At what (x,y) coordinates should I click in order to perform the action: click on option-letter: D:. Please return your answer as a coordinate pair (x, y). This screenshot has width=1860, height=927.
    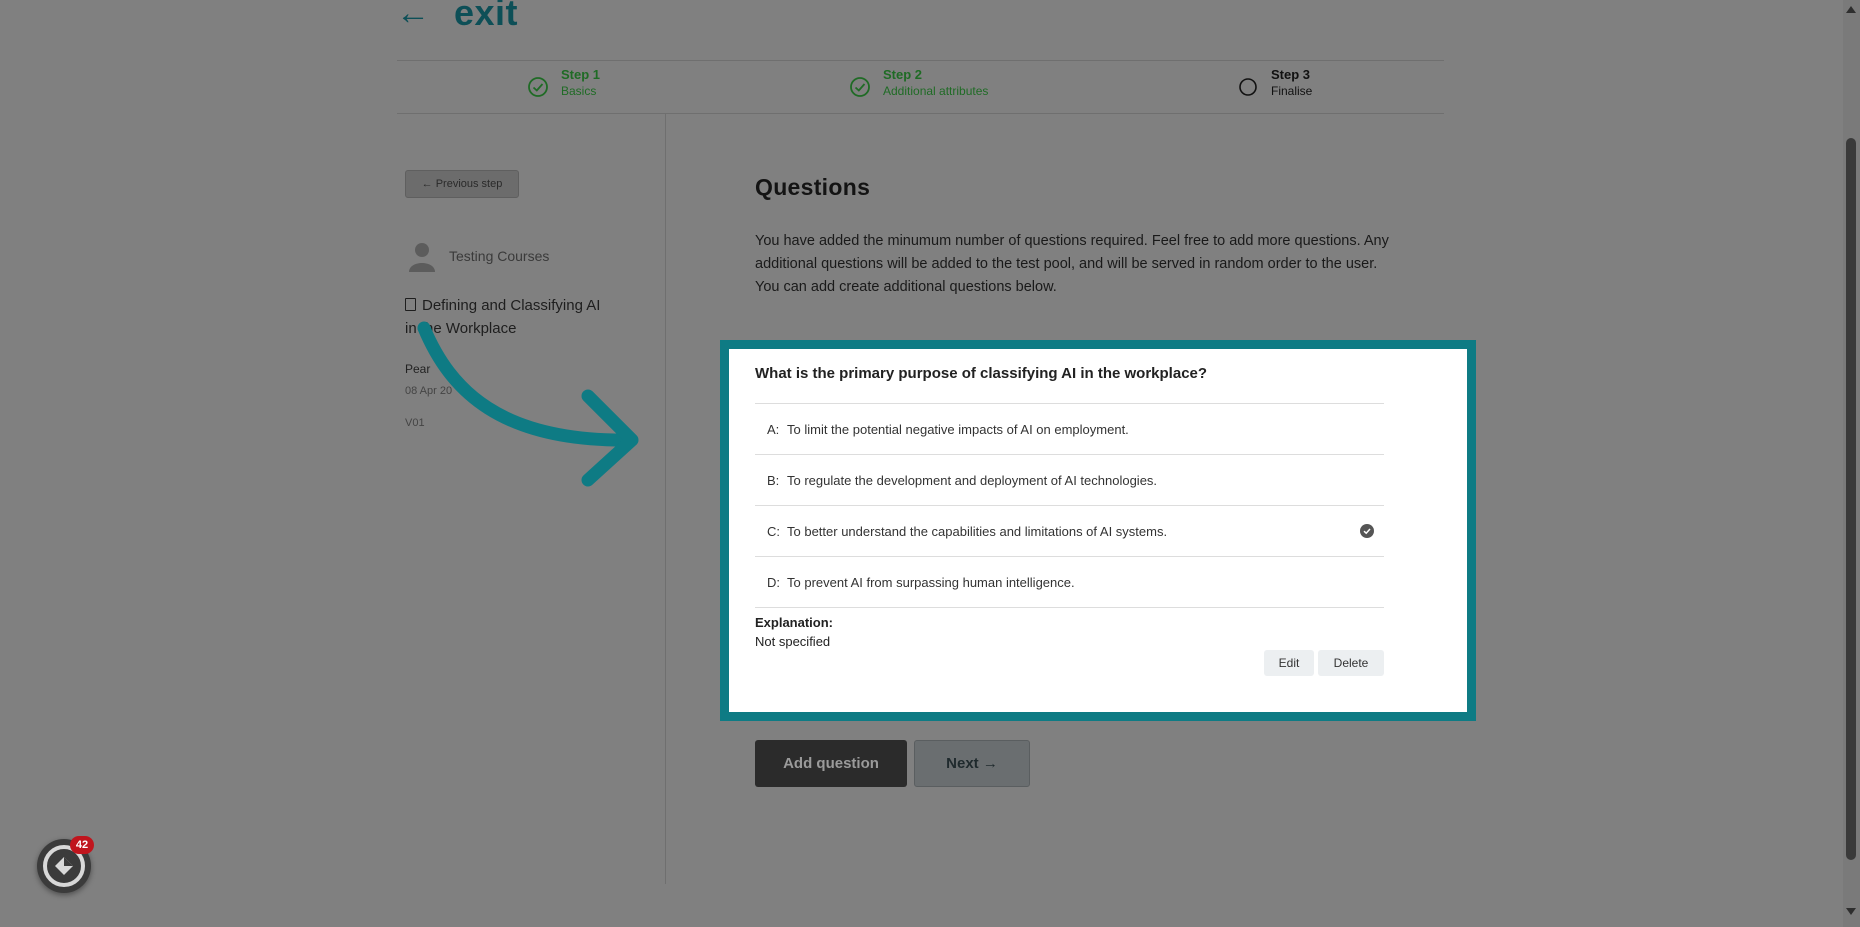
    Looking at the image, I should click on (773, 582).